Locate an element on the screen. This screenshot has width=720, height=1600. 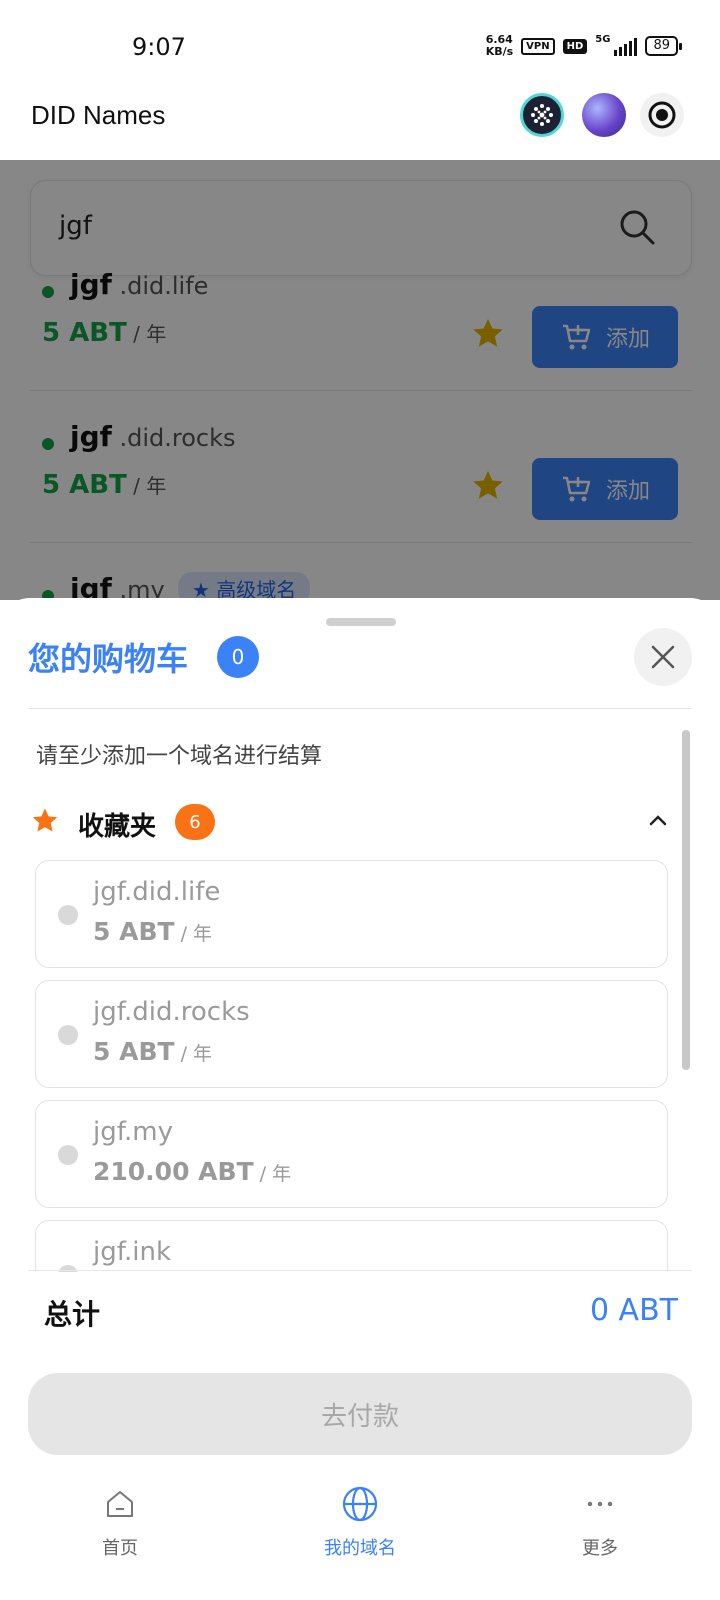
wallet-connect-icon is located at coordinates (542, 115).